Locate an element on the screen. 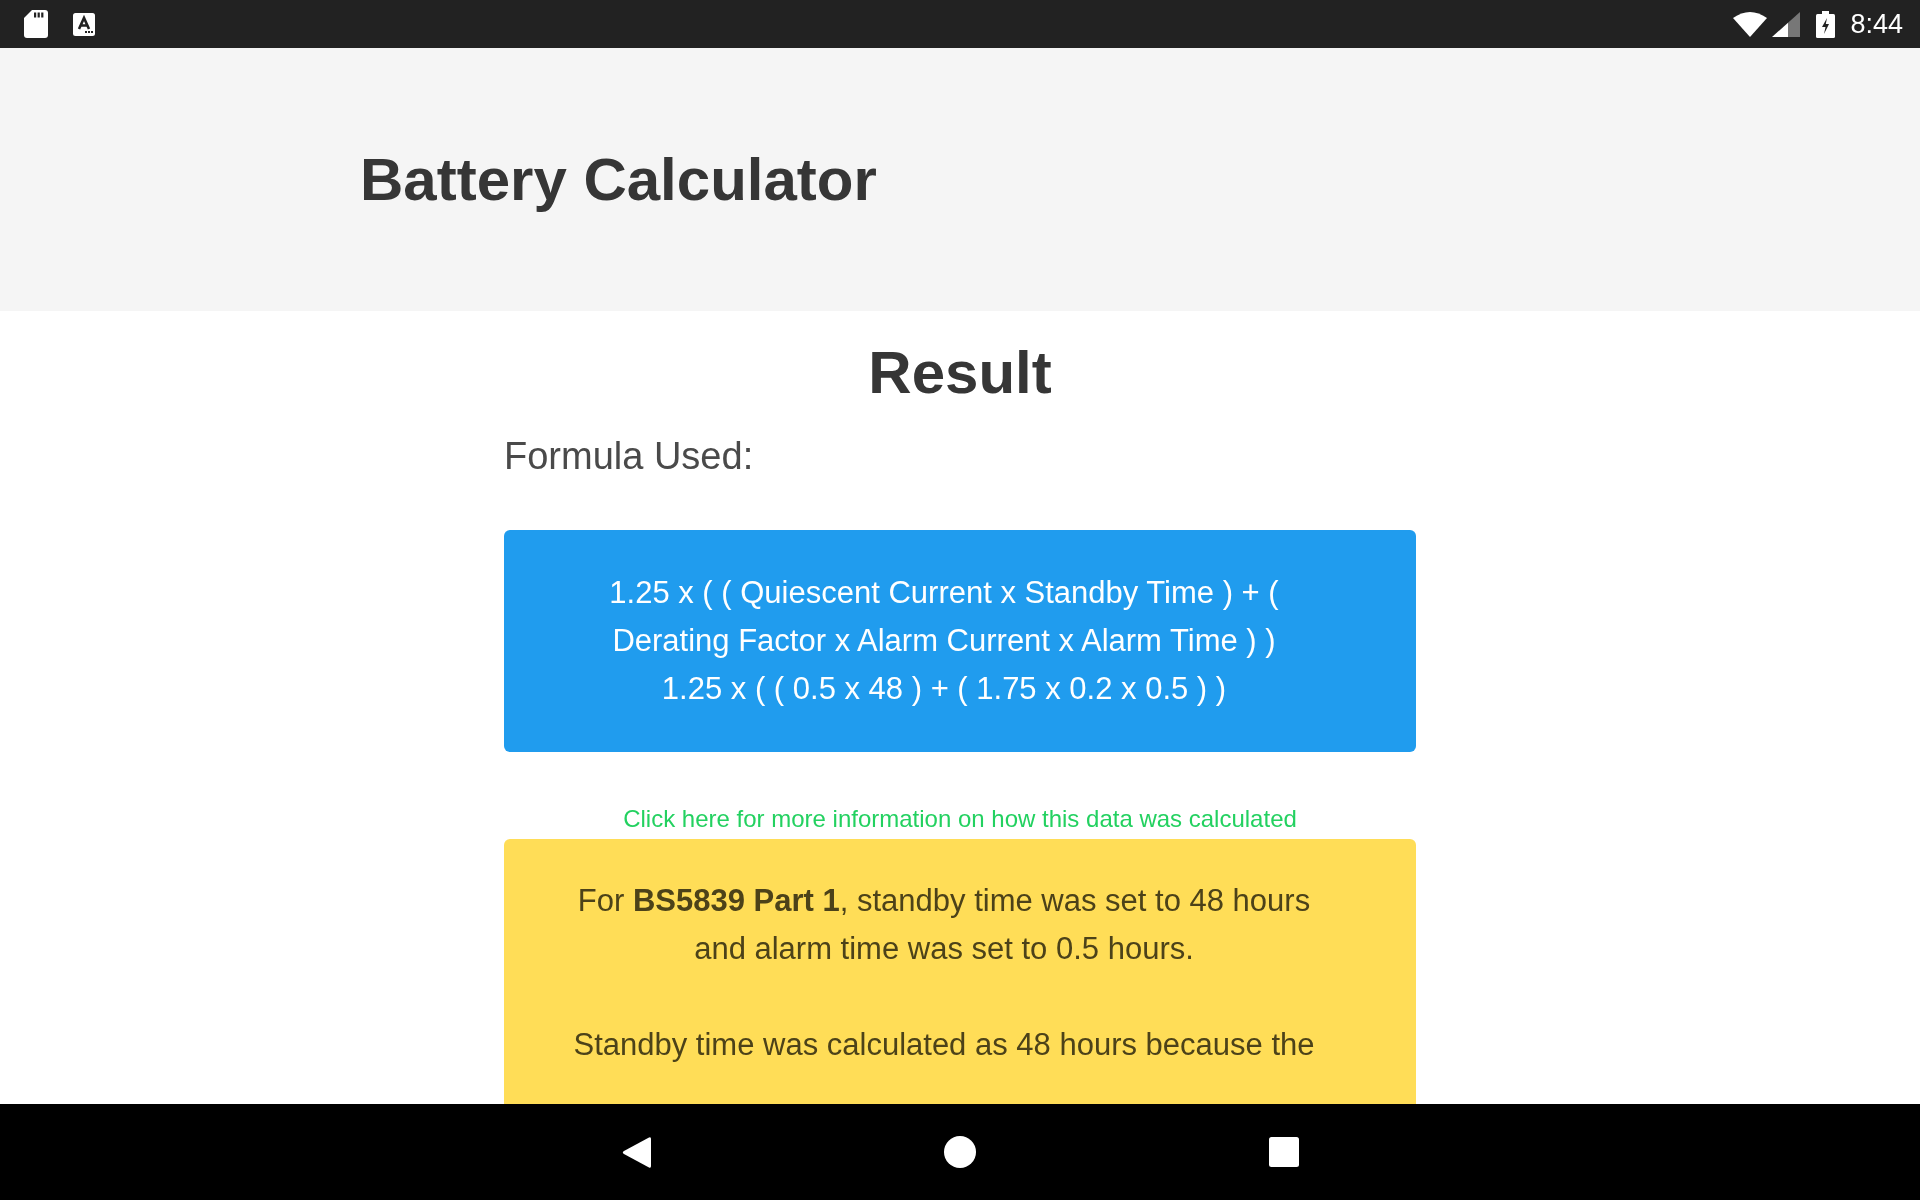 This screenshot has width=1920, height=1200. wifi-icon is located at coordinates (1750, 24).